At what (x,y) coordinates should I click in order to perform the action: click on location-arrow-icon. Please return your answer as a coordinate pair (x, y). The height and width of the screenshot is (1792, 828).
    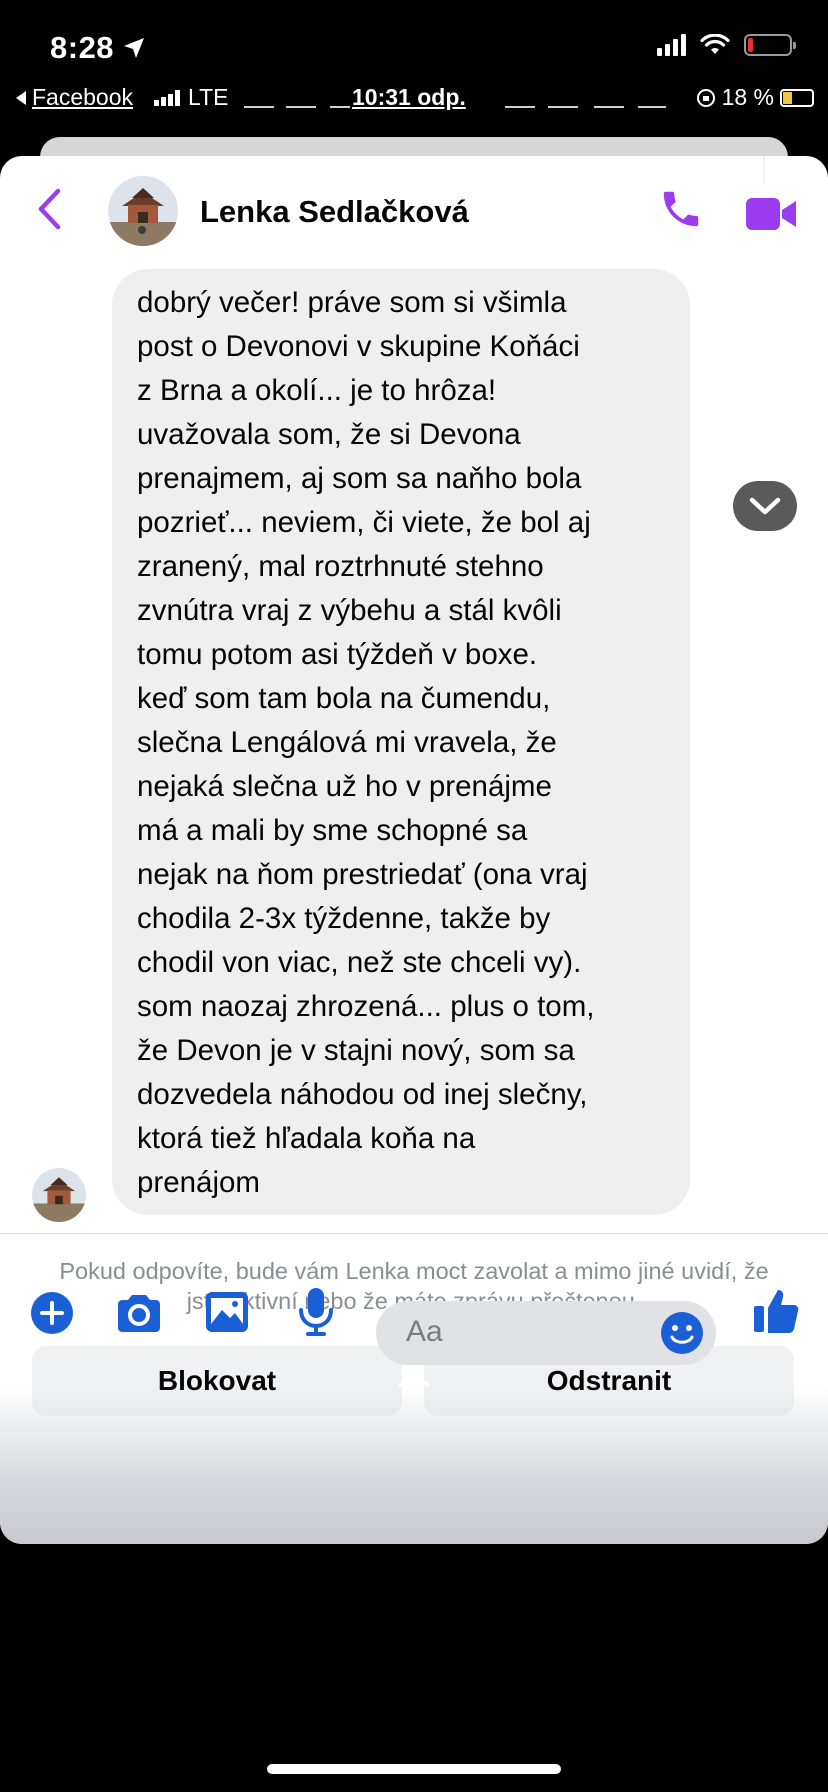
    Looking at the image, I should click on (134, 48).